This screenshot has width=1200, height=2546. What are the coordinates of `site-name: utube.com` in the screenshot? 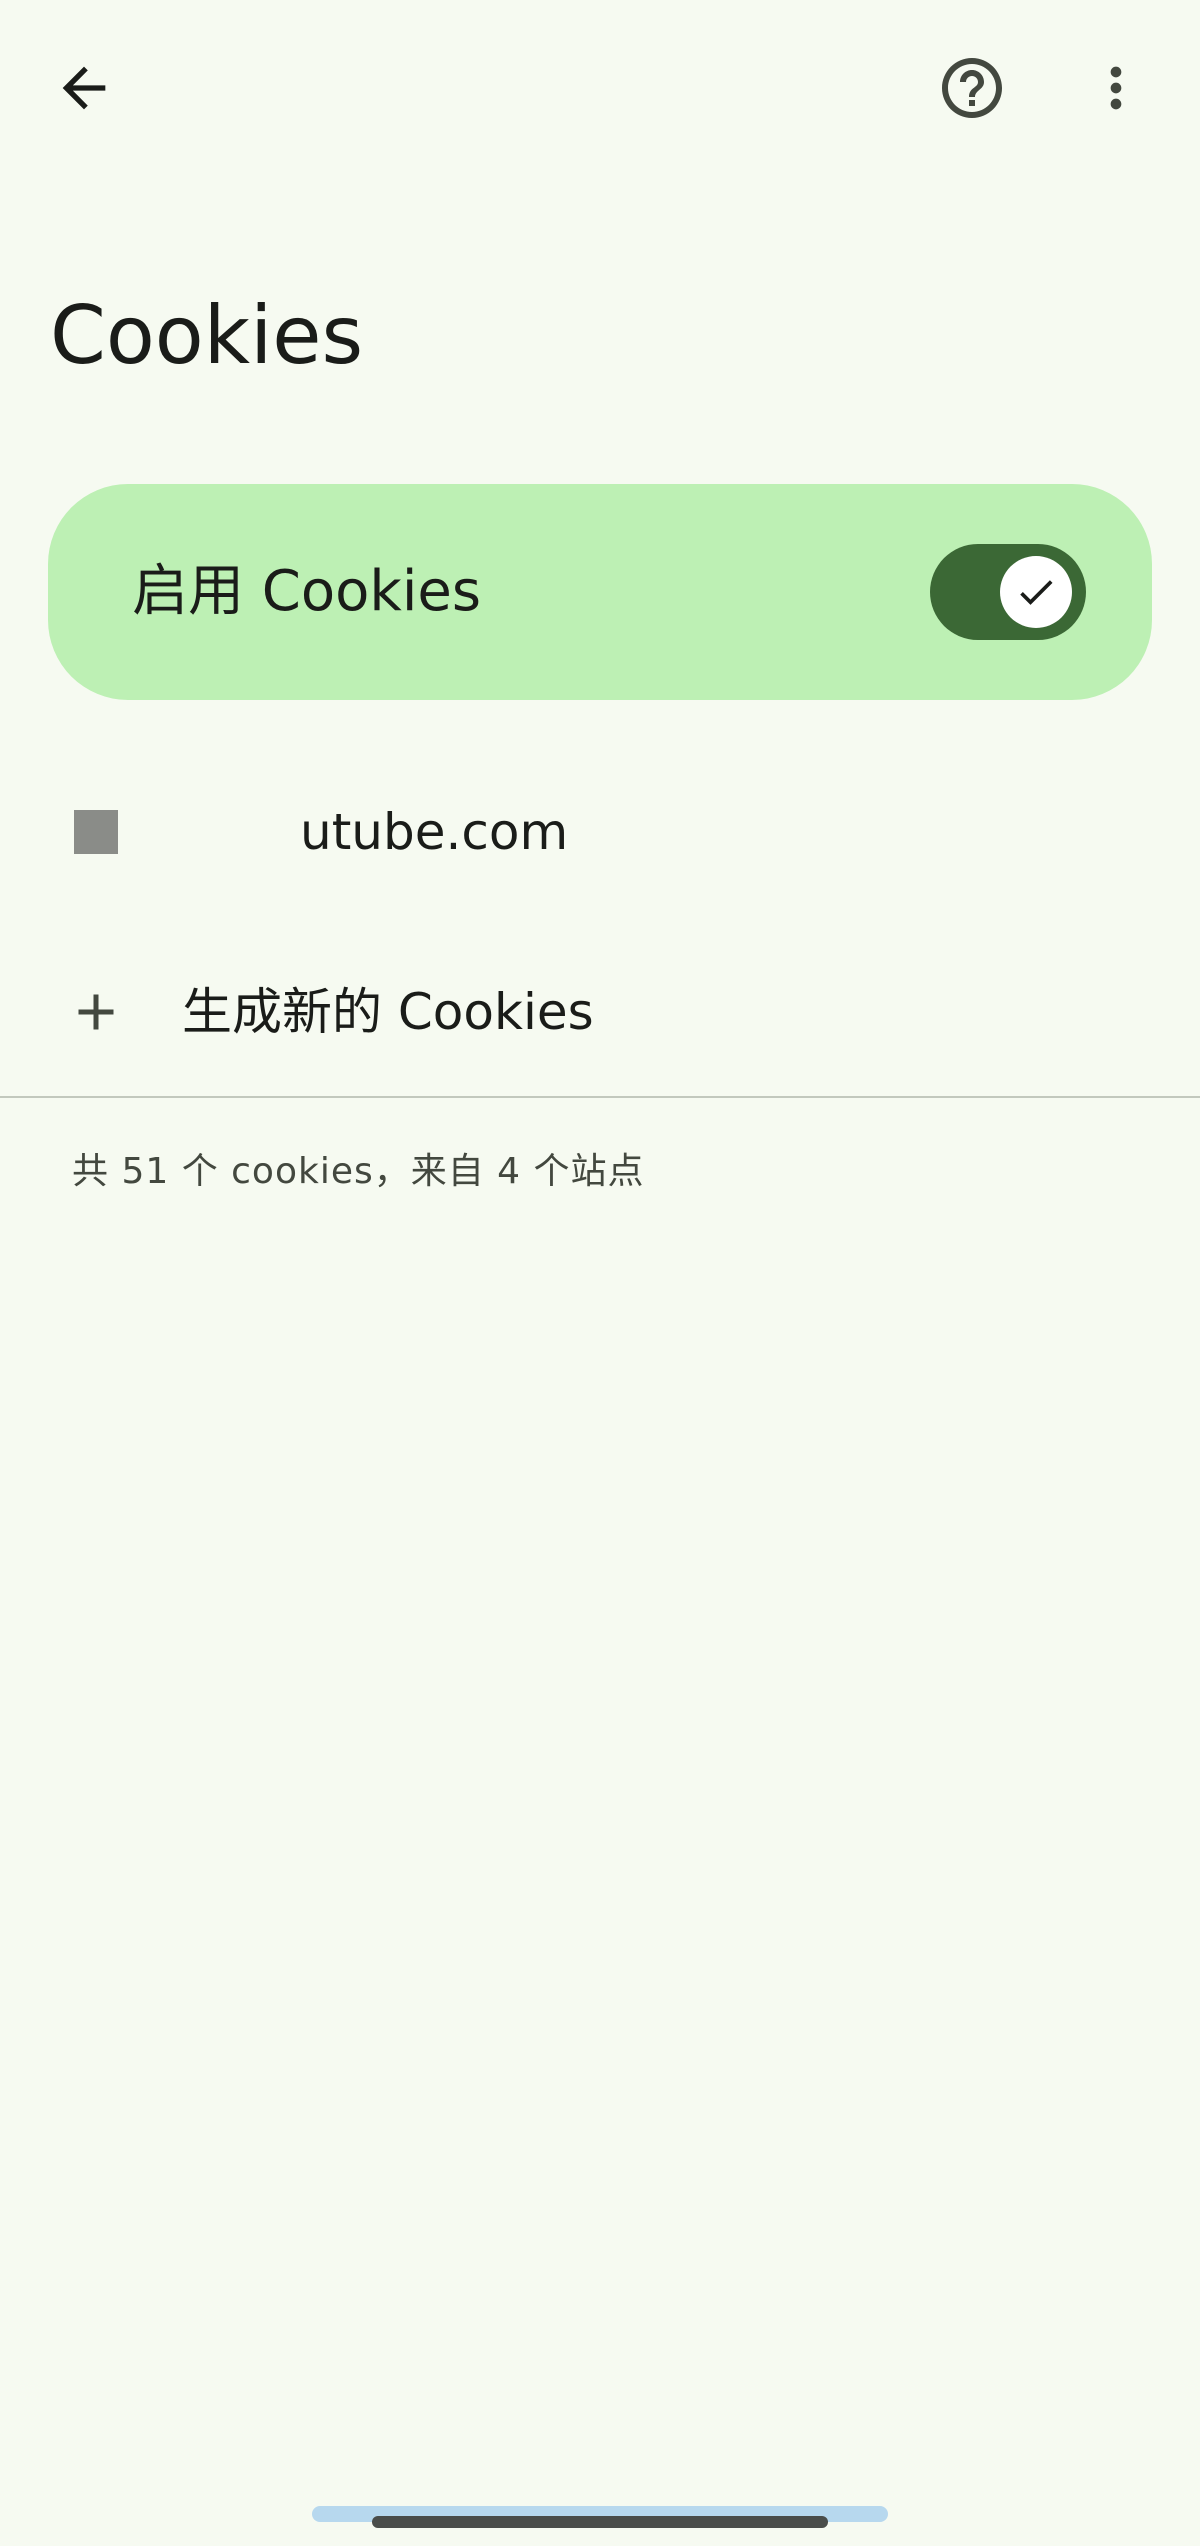 It's located at (434, 832).